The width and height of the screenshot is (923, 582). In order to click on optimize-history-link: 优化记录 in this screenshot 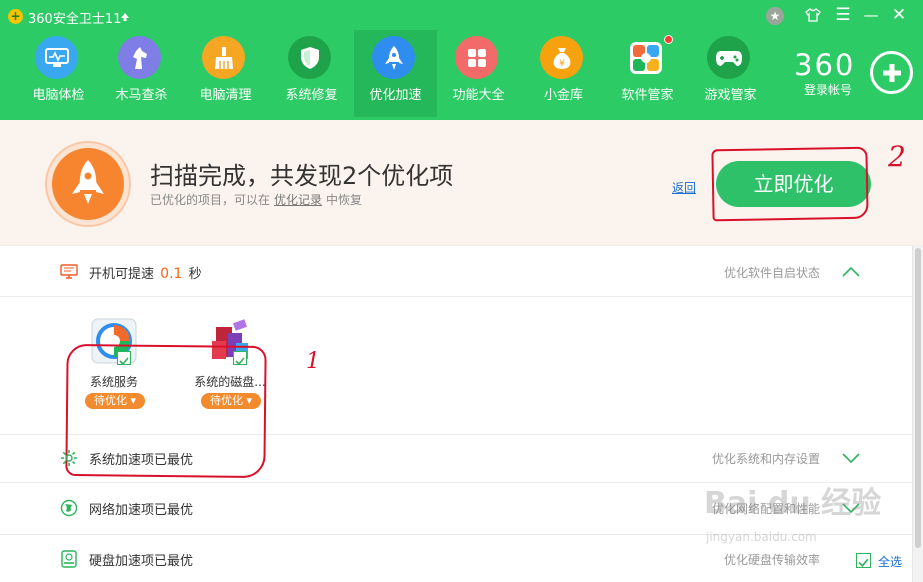, I will do `click(298, 200)`.